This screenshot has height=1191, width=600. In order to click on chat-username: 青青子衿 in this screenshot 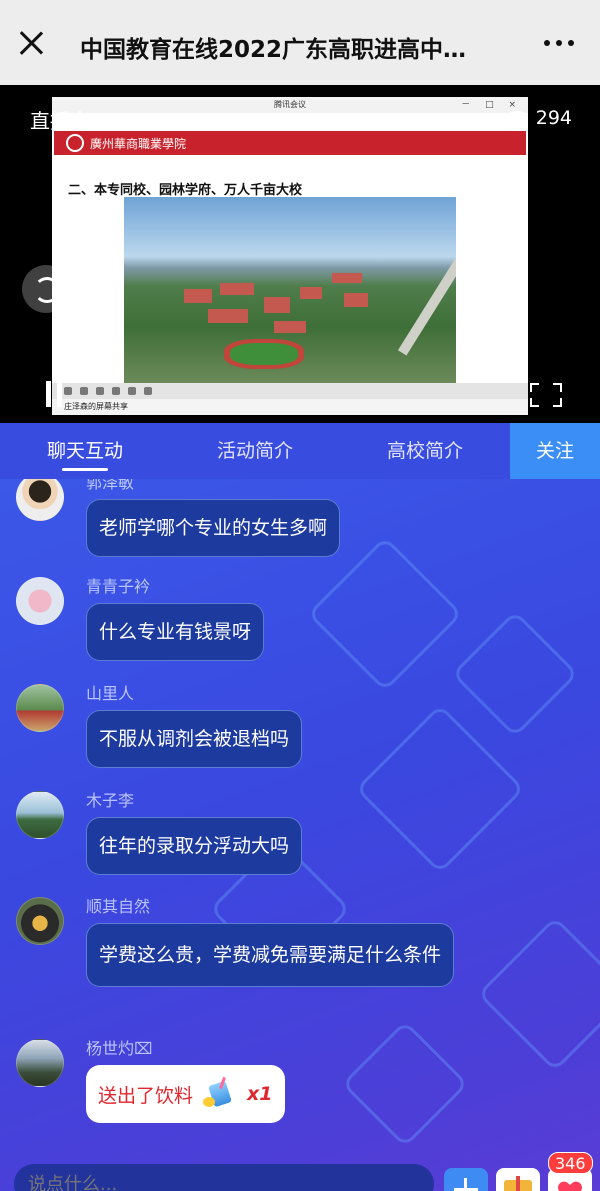, I will do `click(118, 586)`.